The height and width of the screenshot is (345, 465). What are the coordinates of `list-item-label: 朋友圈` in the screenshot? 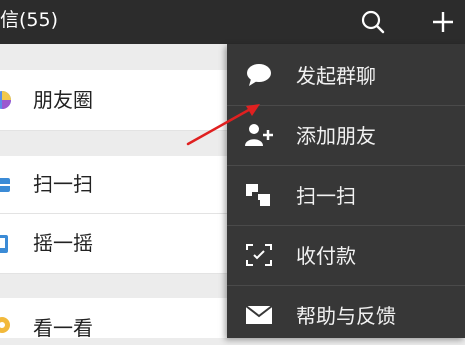 It's located at (63, 100).